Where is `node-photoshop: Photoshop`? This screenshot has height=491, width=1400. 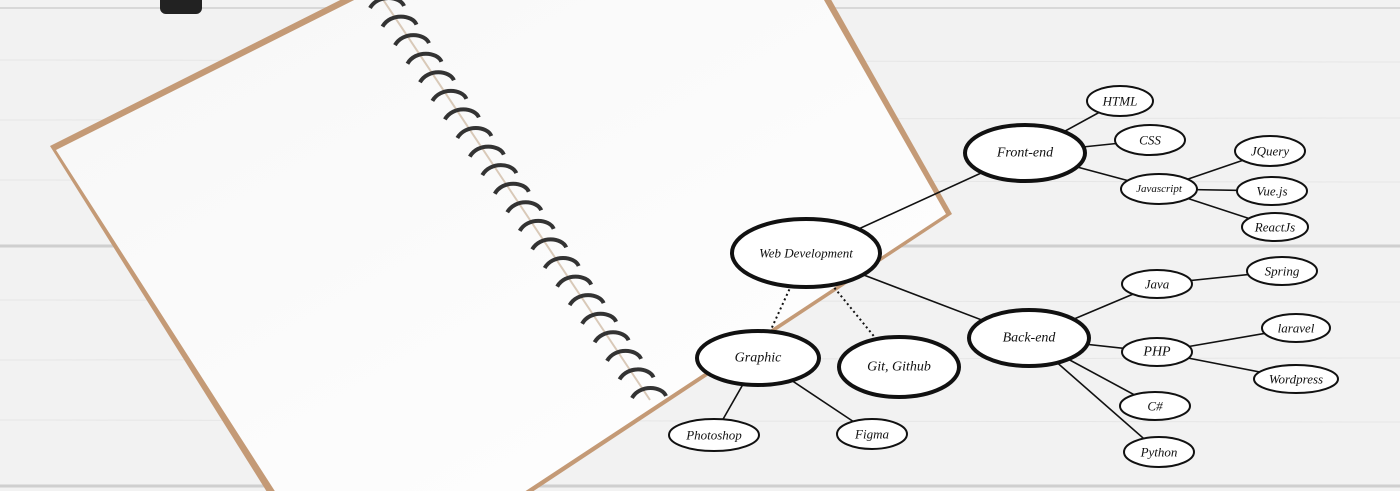
node-photoshop: Photoshop is located at coordinates (714, 435).